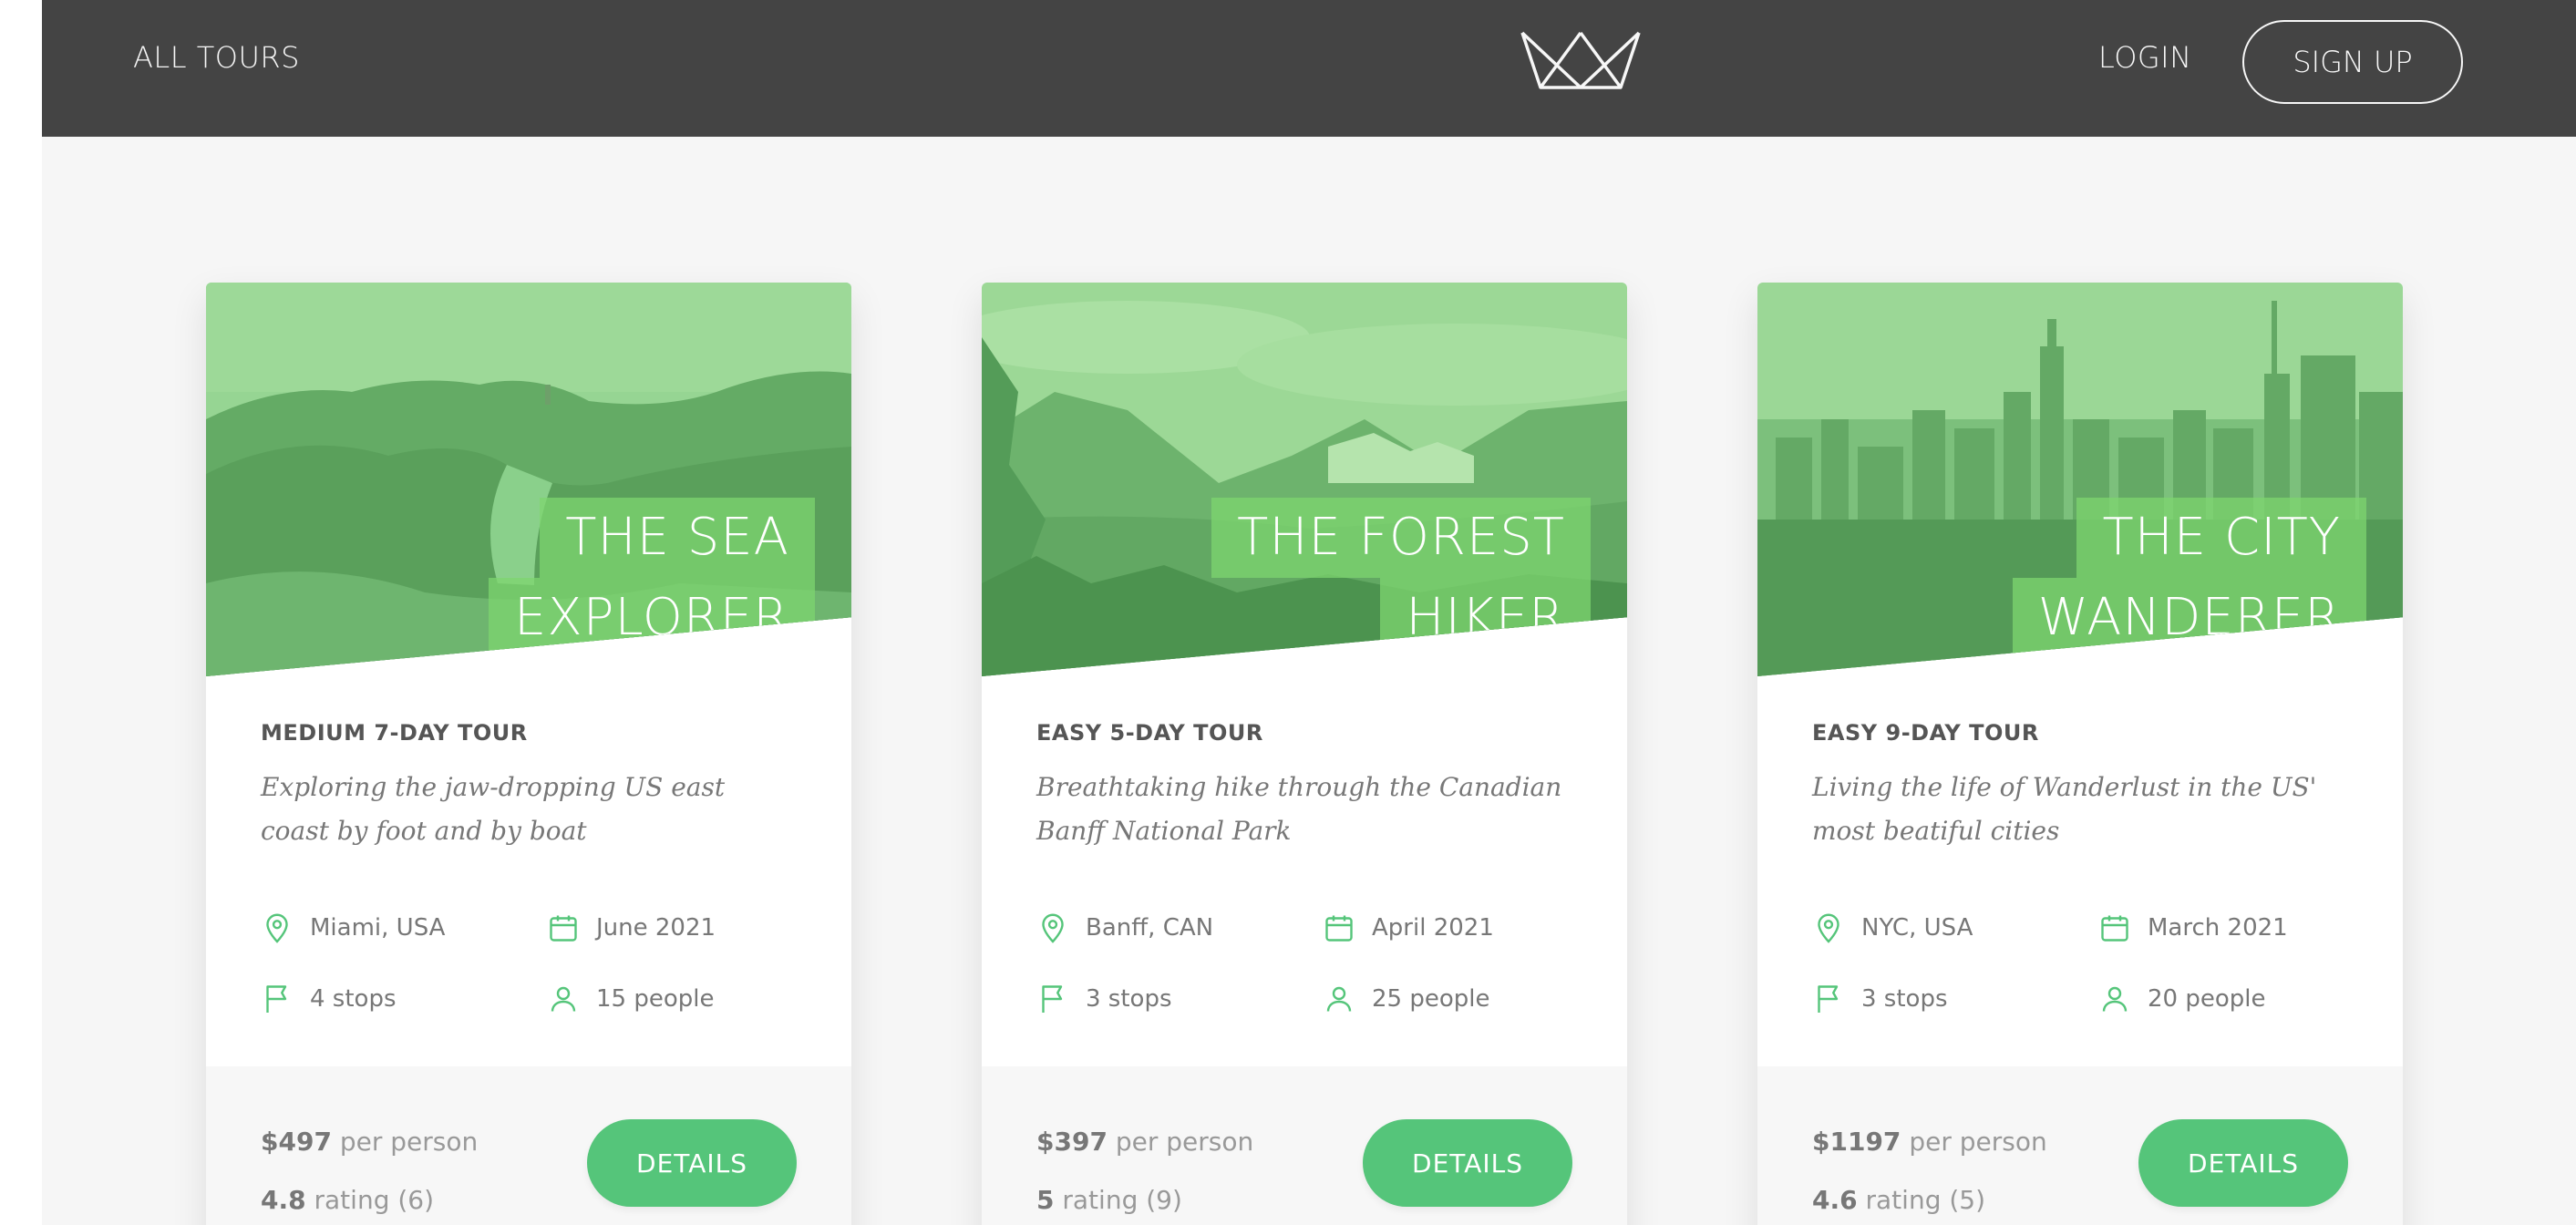 The image size is (2576, 1225). What do you see at coordinates (1072, 1142) in the screenshot?
I see `price-value: $397` at bounding box center [1072, 1142].